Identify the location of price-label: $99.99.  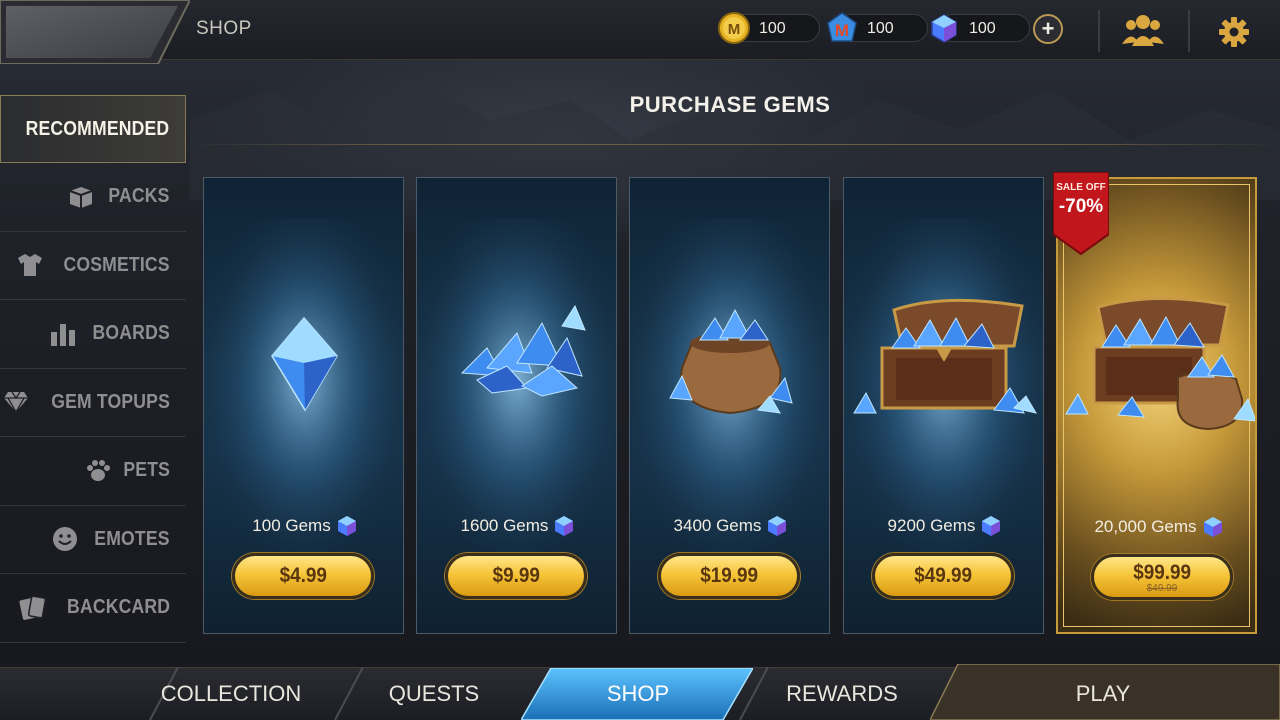
(1162, 572).